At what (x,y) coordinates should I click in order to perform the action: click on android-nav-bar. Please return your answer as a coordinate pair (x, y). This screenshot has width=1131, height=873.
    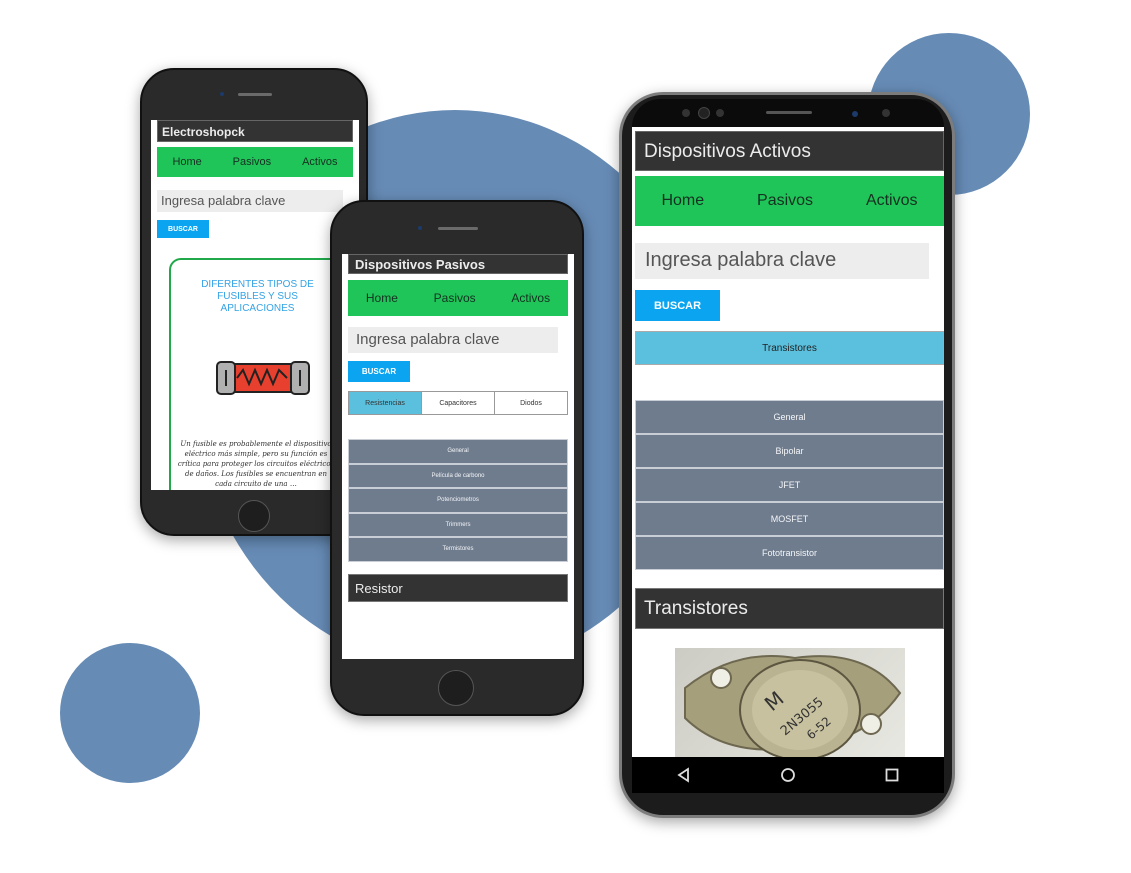
    Looking at the image, I should click on (788, 775).